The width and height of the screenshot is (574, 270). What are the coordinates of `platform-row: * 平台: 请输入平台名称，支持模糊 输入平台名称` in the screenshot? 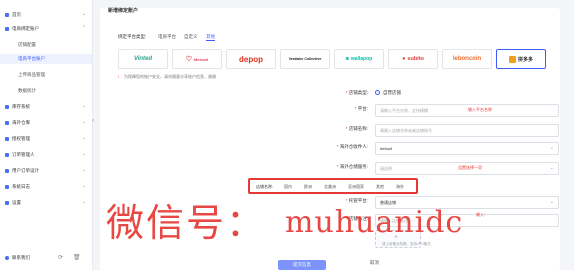 It's located at (400, 110).